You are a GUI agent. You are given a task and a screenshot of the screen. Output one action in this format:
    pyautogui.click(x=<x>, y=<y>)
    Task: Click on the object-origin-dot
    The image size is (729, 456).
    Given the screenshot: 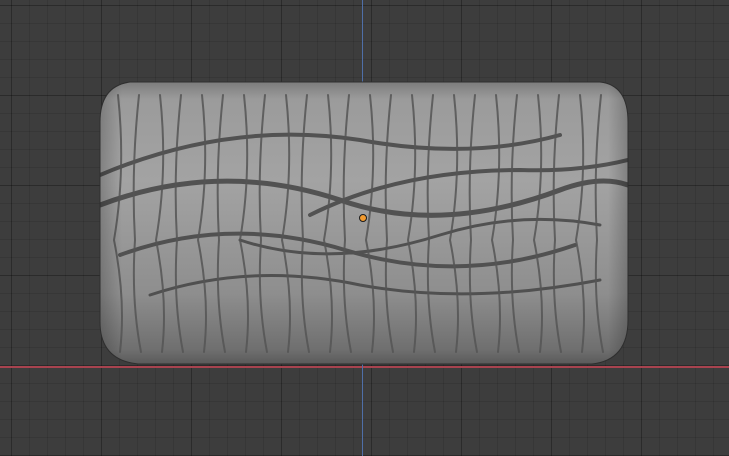 What is the action you would take?
    pyautogui.click(x=363, y=218)
    